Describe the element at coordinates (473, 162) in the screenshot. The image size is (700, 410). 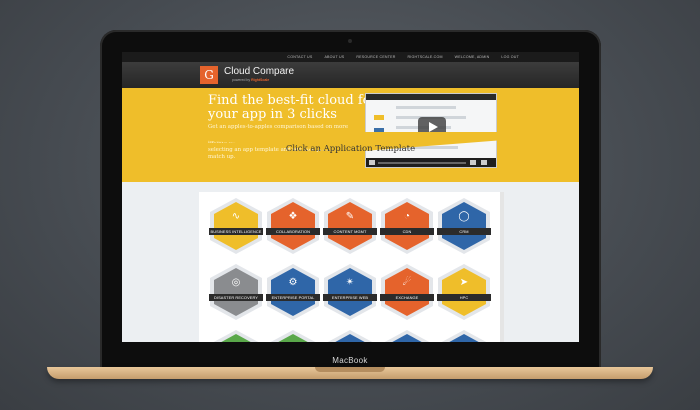
I see `volume-icon` at that location.